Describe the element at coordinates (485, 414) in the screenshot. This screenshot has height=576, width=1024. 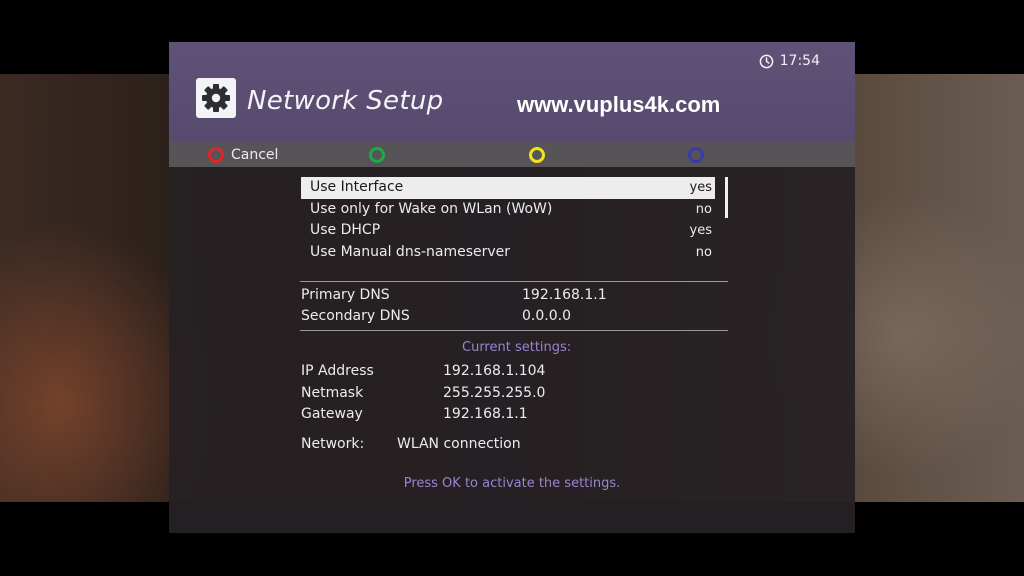
I see `gateway-value: 192.168.1.1` at that location.